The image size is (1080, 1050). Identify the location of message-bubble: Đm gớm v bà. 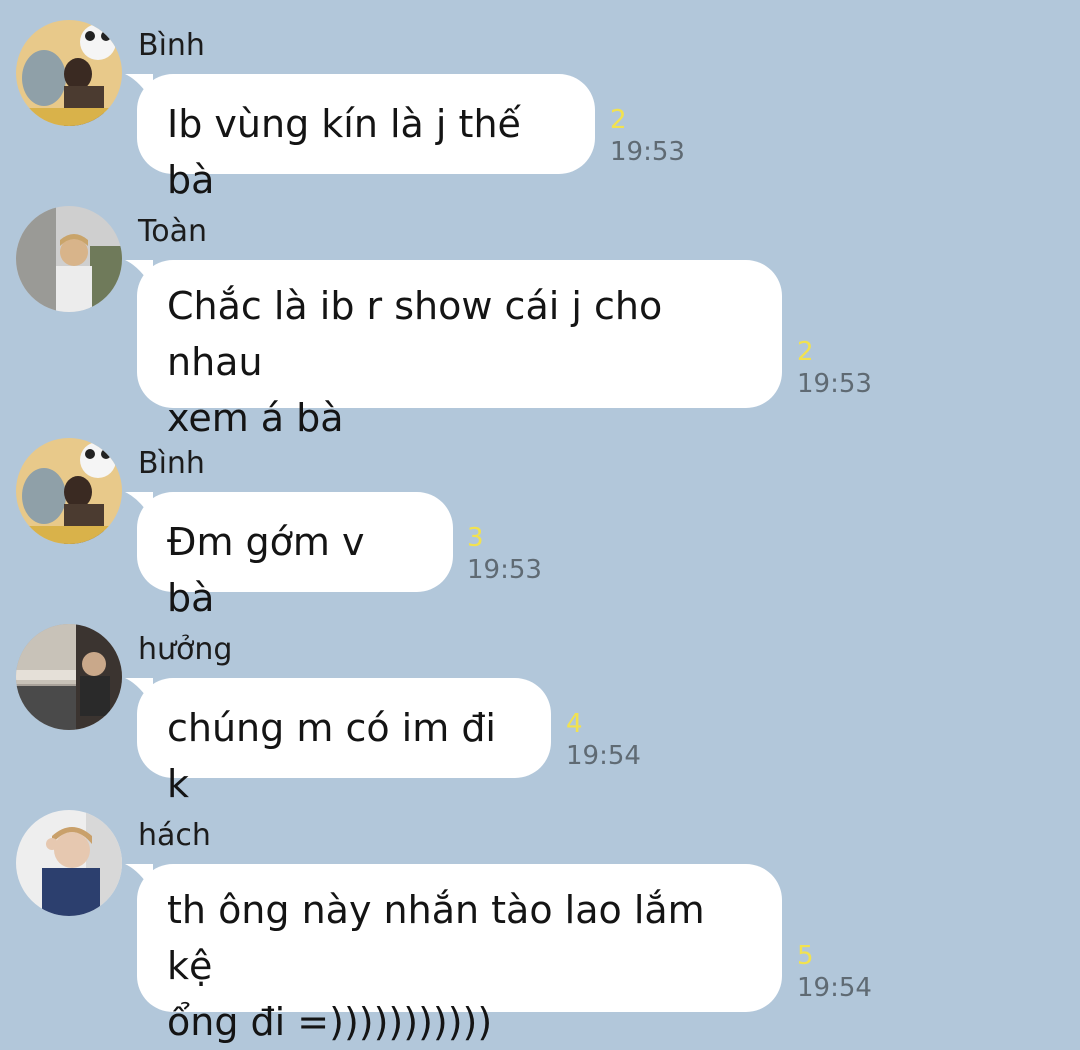
(289, 556).